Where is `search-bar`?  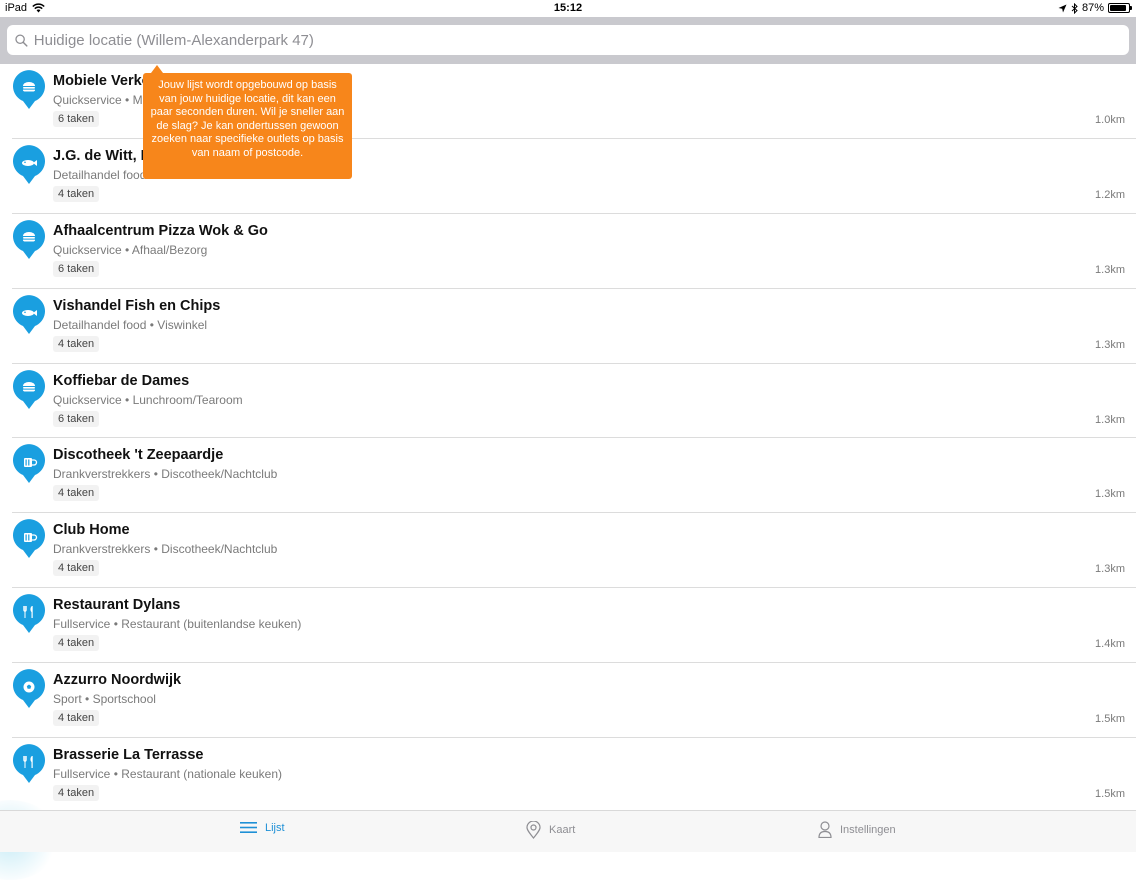 search-bar is located at coordinates (568, 40).